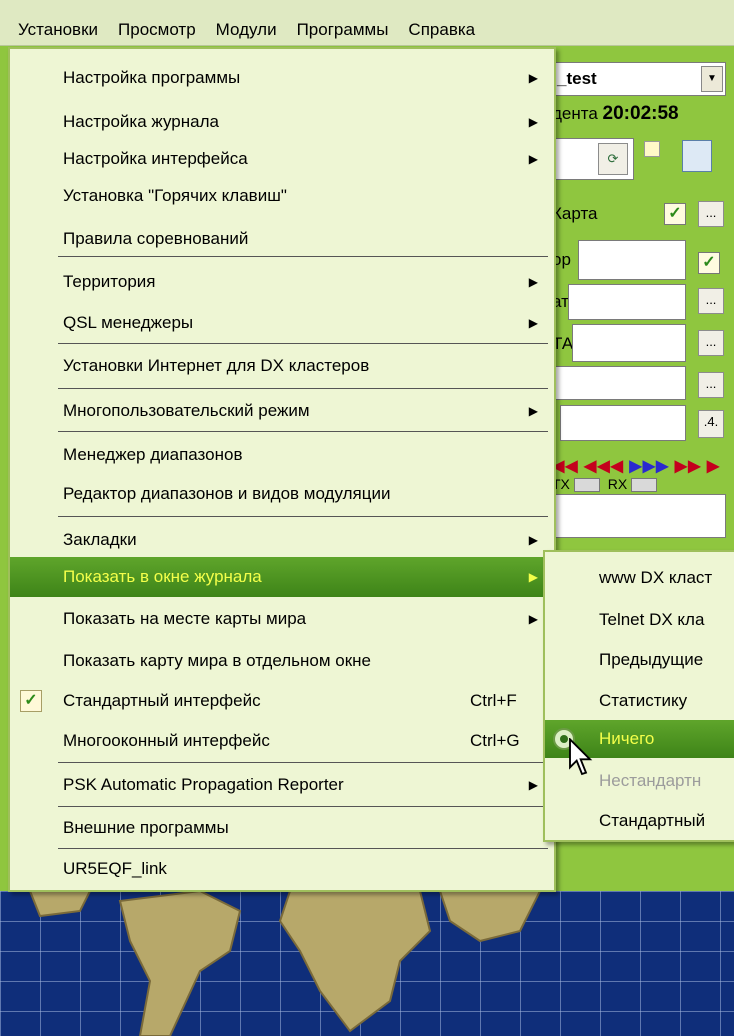 This screenshot has height=1036, width=734. Describe the element at coordinates (162, 576) in the screenshot. I see `menu-item-label: Показать в окне журнала` at that location.